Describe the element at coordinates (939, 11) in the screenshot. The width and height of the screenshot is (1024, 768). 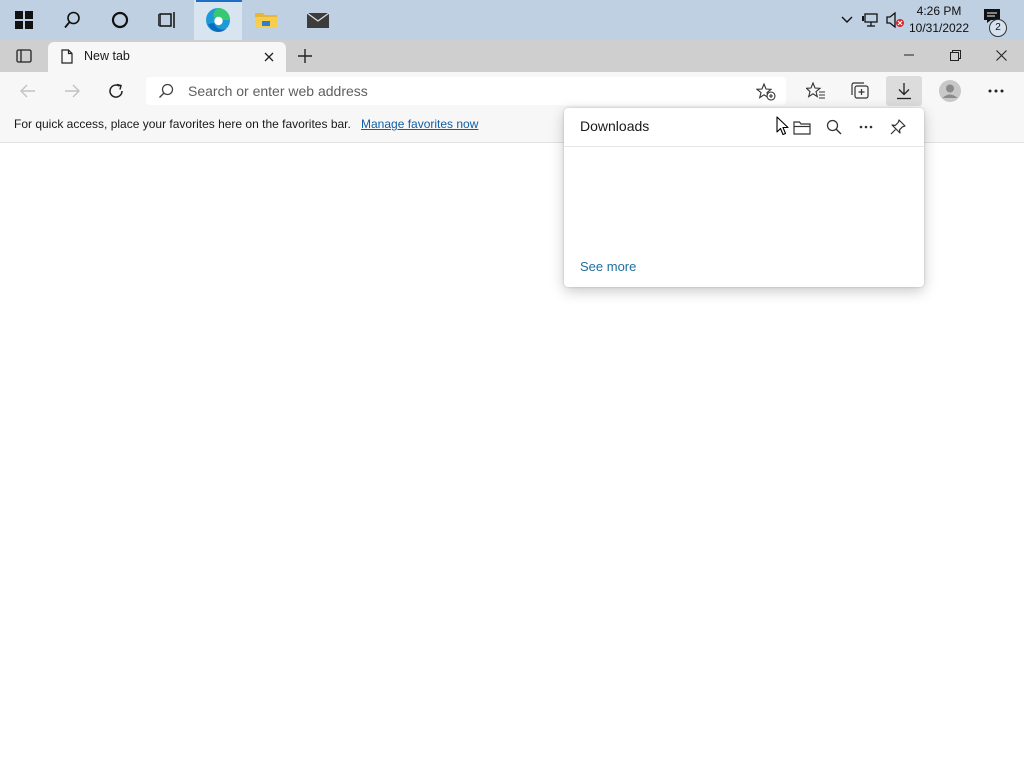
I see `clock-time: 4:26 PM` at that location.